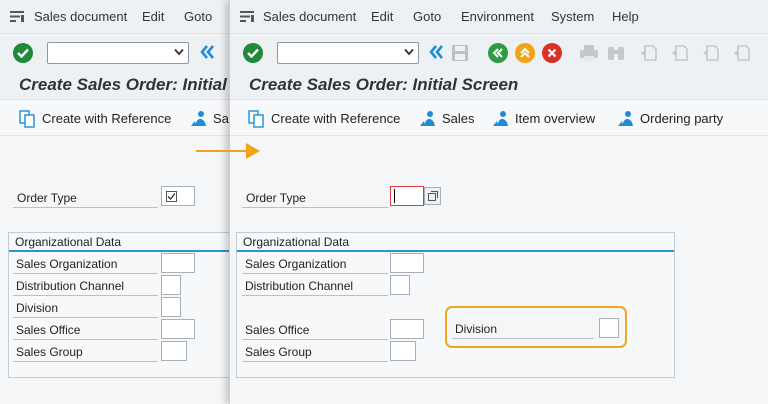 This screenshot has width=768, height=404. I want to click on division-highlight: Division, so click(536, 327).